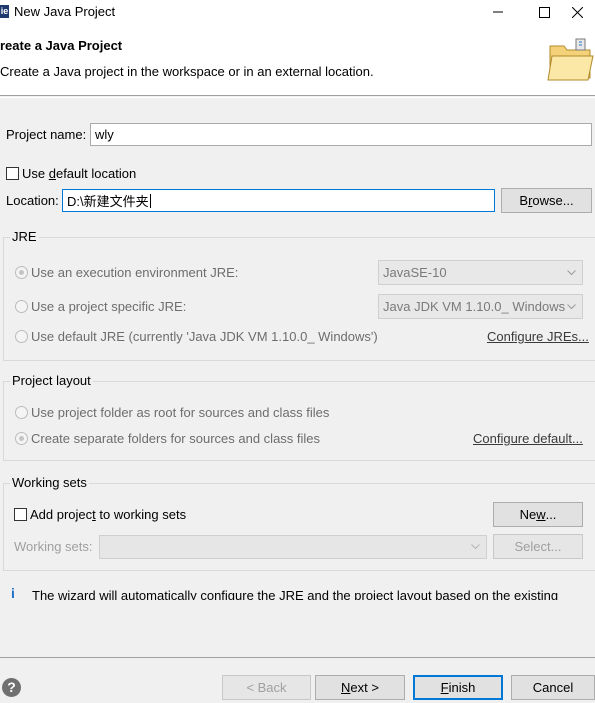 Image resolution: width=595 pixels, height=703 pixels. What do you see at coordinates (104, 134) in the screenshot?
I see `project-name-value: wly` at bounding box center [104, 134].